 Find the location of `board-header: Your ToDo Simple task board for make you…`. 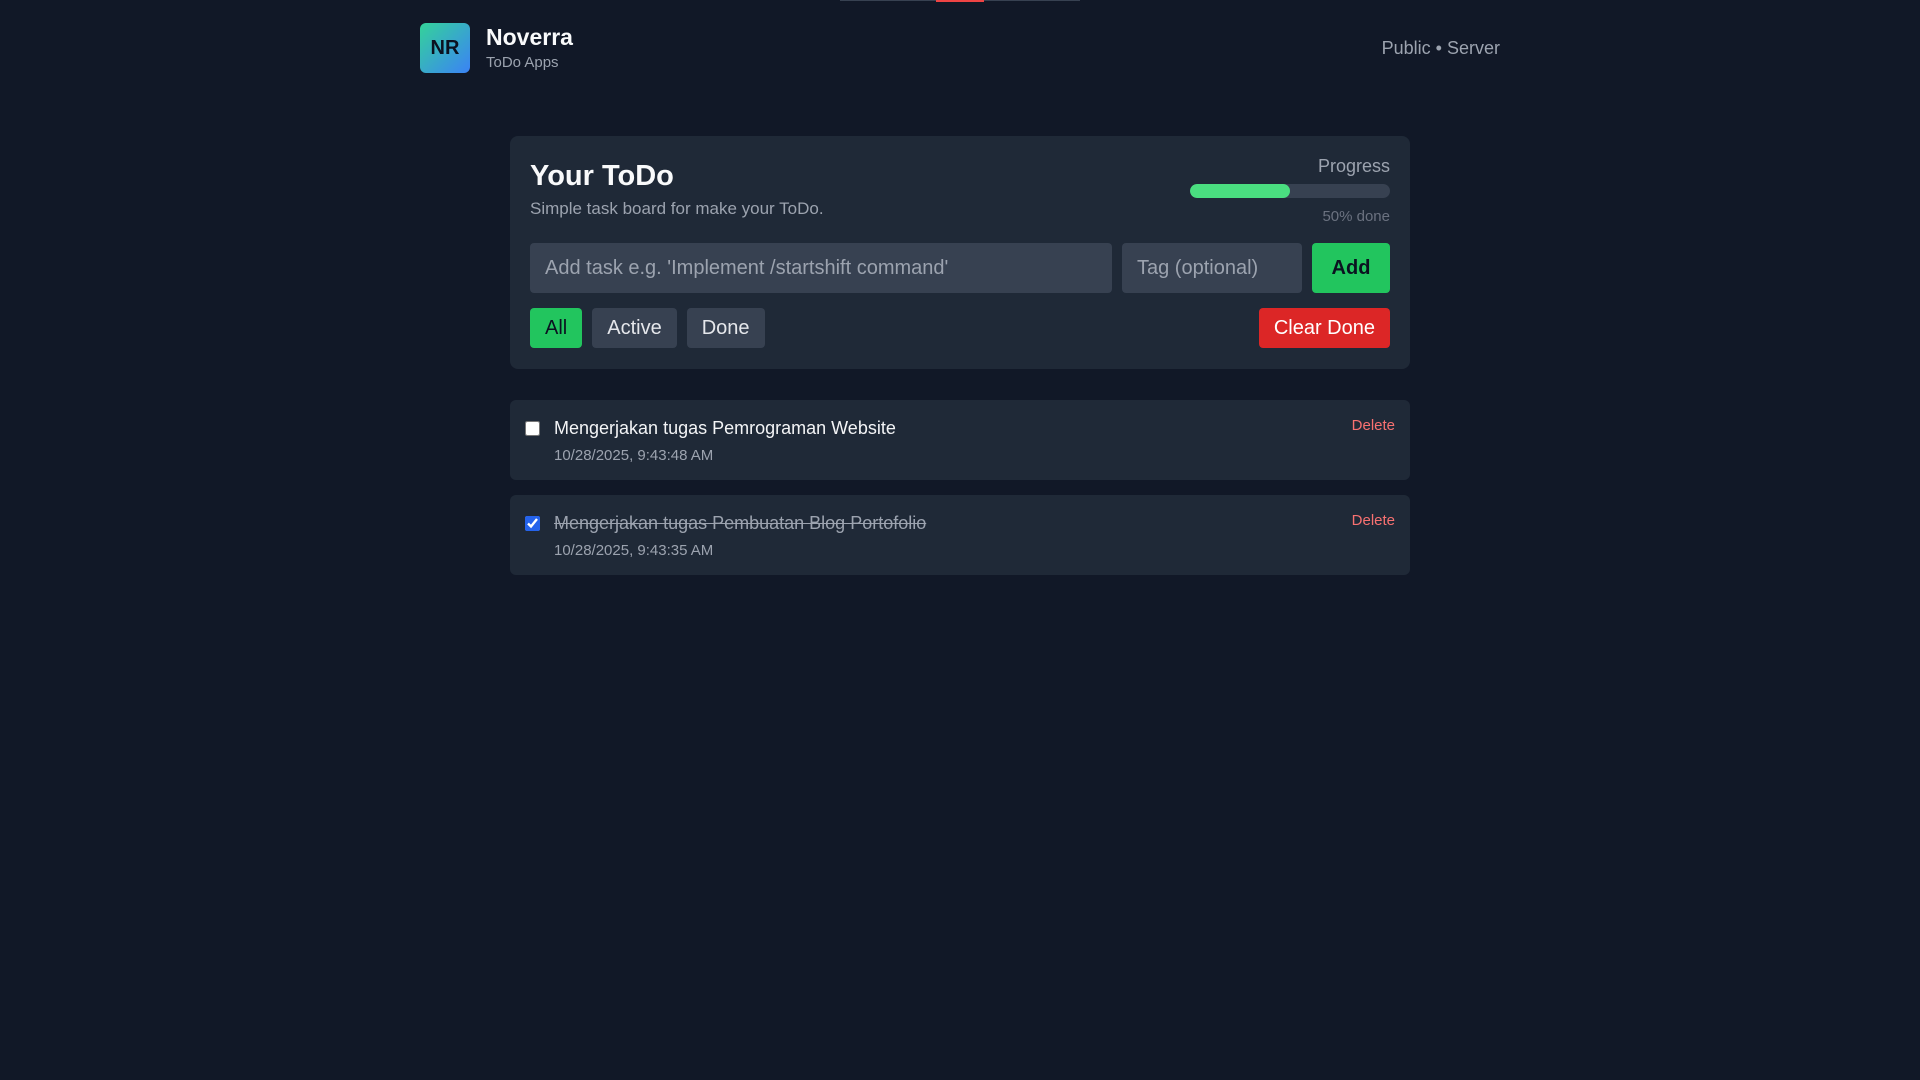

board-header: Your ToDo Simple task board for make you… is located at coordinates (960, 190).